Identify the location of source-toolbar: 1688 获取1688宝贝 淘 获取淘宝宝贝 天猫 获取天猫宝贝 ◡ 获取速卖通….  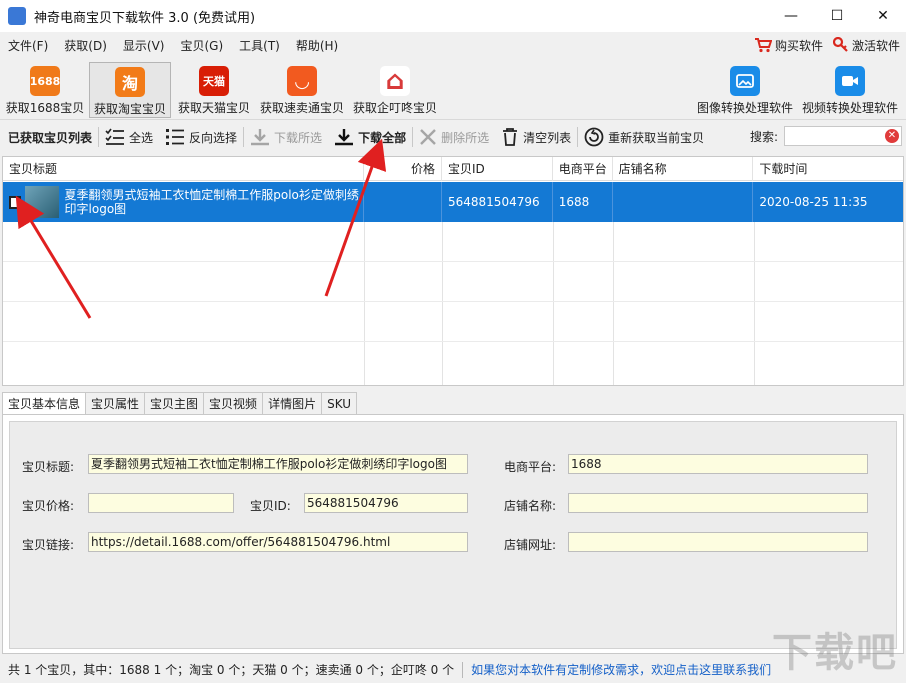
(453, 90).